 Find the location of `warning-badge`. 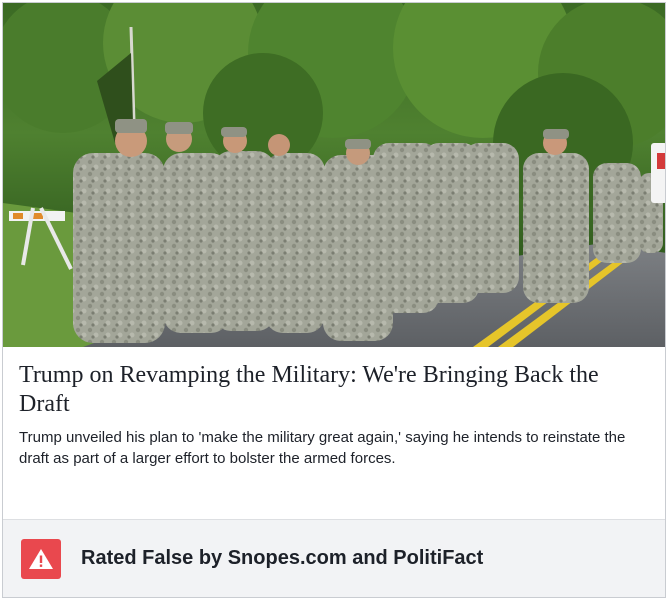

warning-badge is located at coordinates (41, 558).